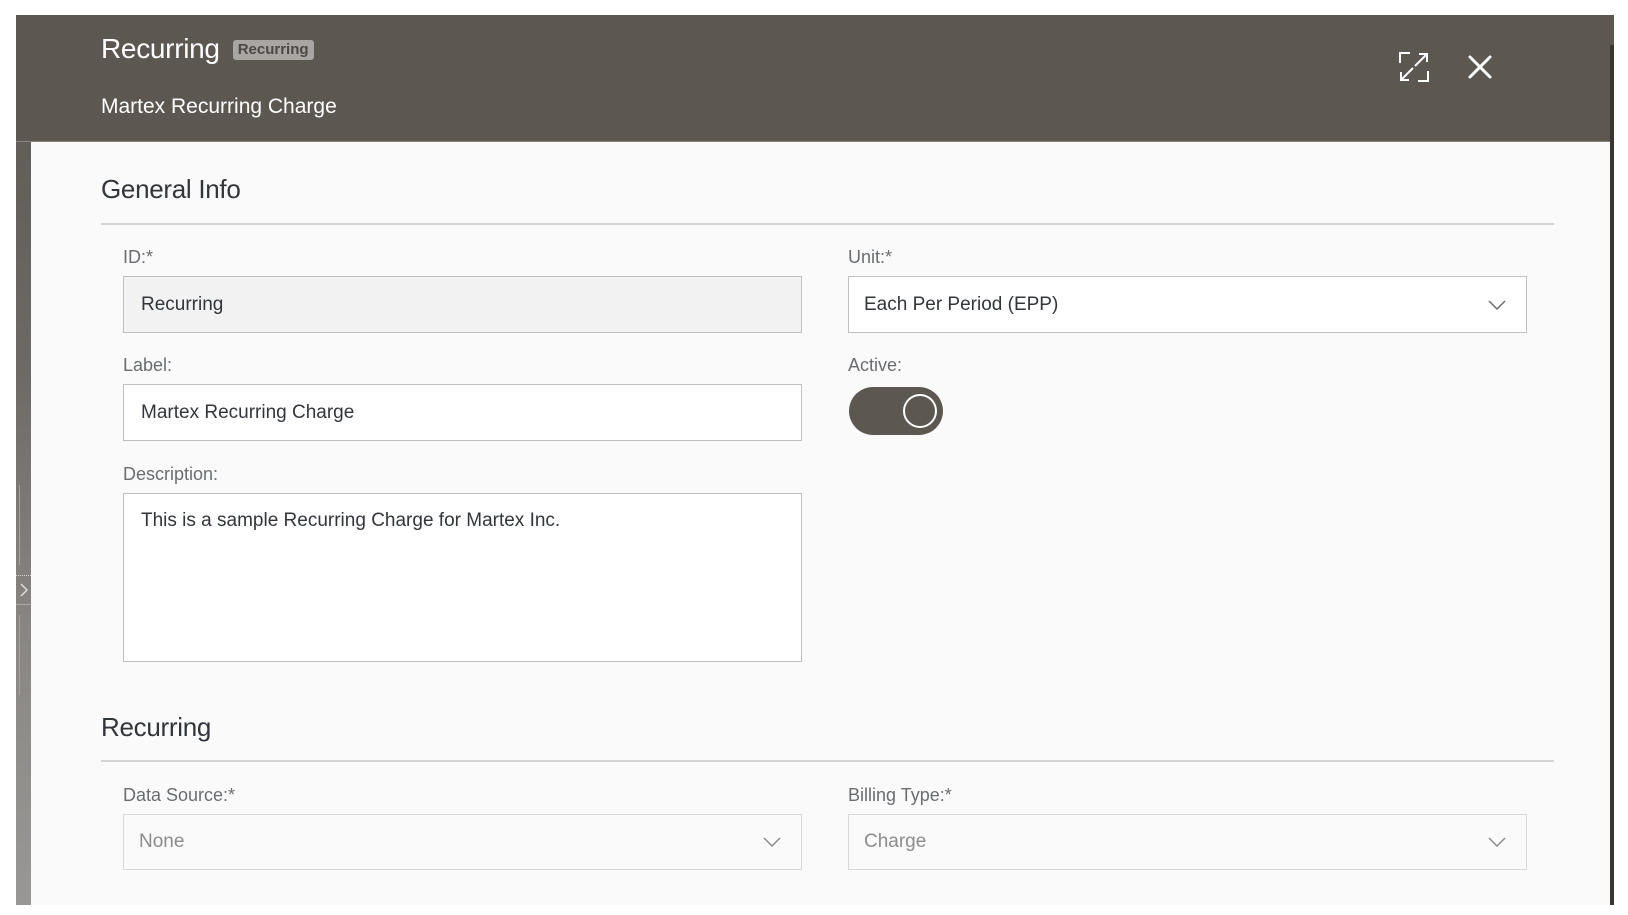 Image resolution: width=1628 pixels, height=915 pixels. Describe the element at coordinates (23, 460) in the screenshot. I see `side-collapse-strip` at that location.